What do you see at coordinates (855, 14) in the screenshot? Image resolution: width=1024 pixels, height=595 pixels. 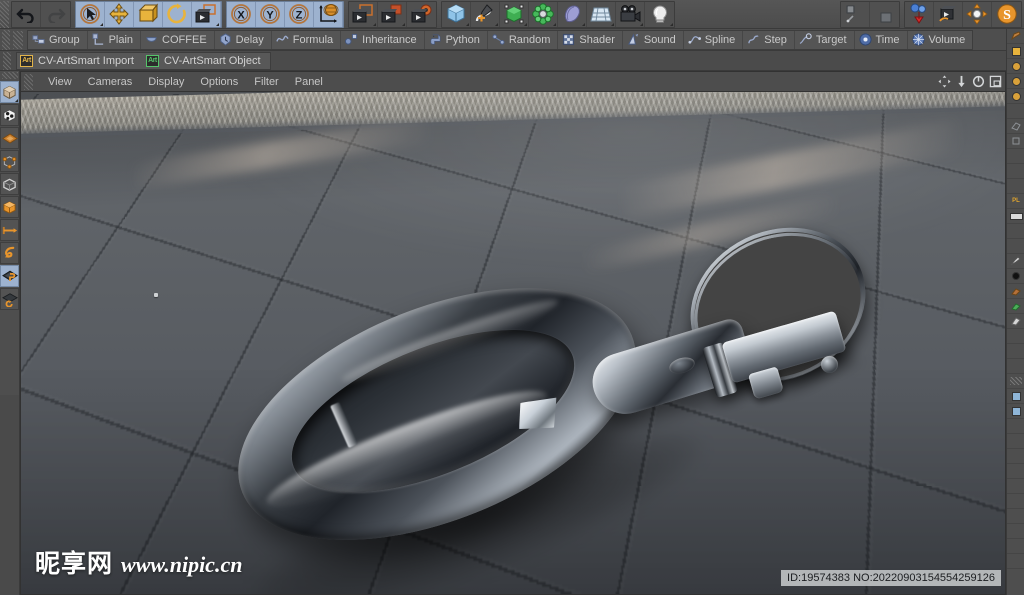 I see `layout-grid-icon` at bounding box center [855, 14].